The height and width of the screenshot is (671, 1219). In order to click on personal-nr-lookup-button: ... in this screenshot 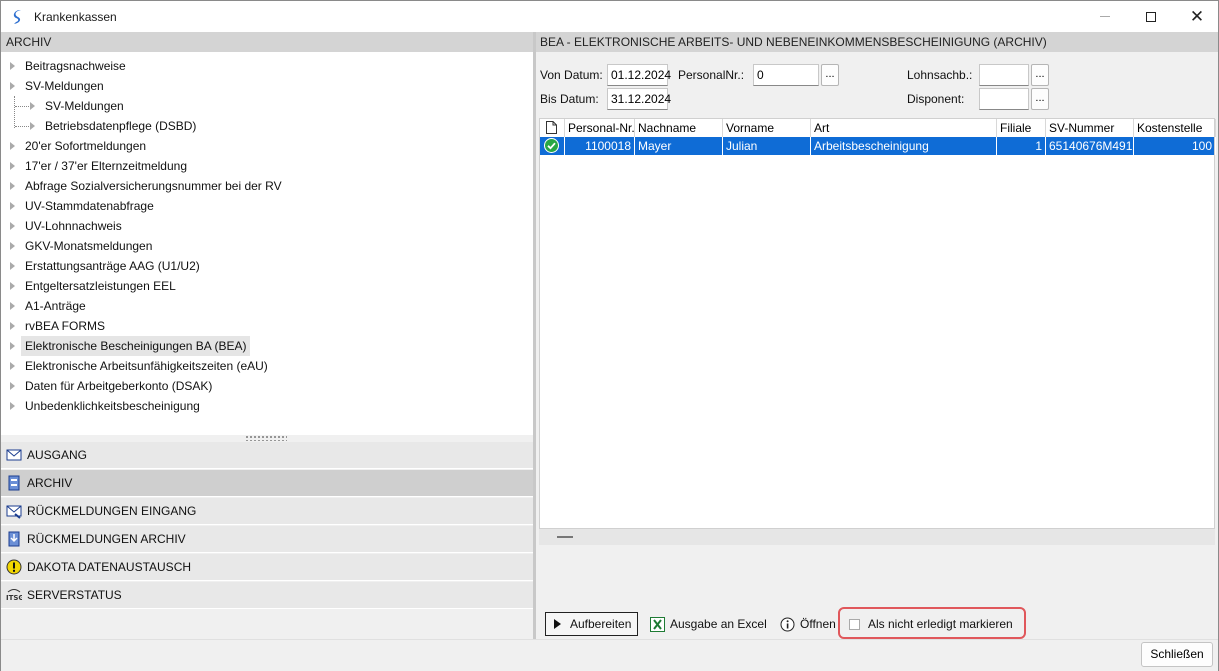, I will do `click(830, 75)`.